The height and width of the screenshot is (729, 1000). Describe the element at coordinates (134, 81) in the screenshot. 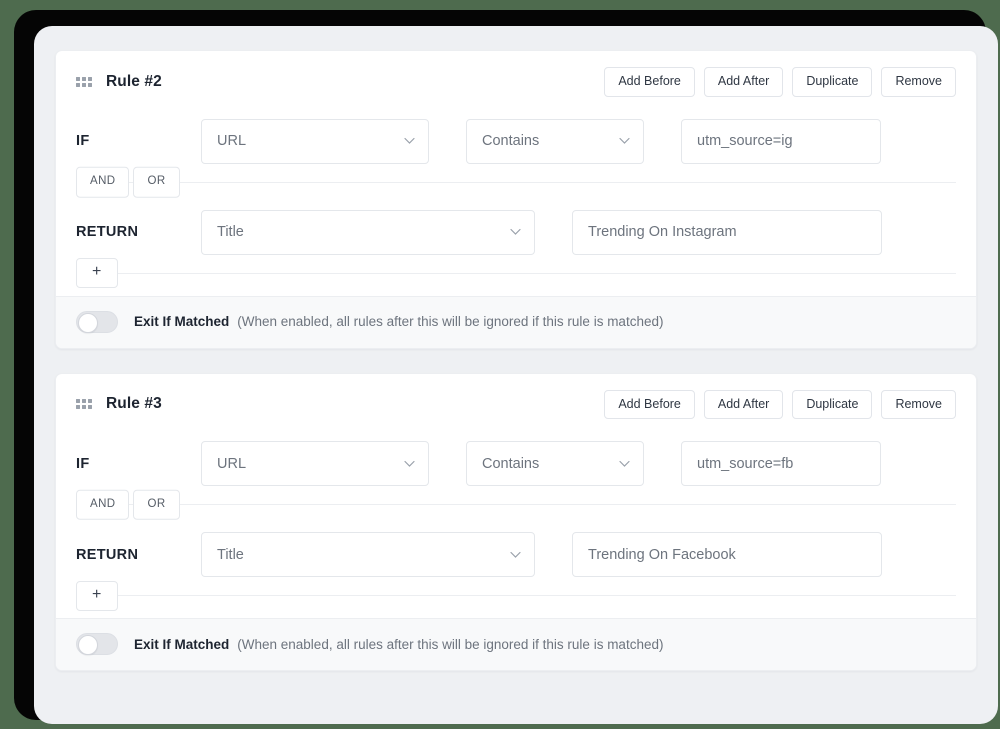

I see `rule-title: Rule #2` at that location.